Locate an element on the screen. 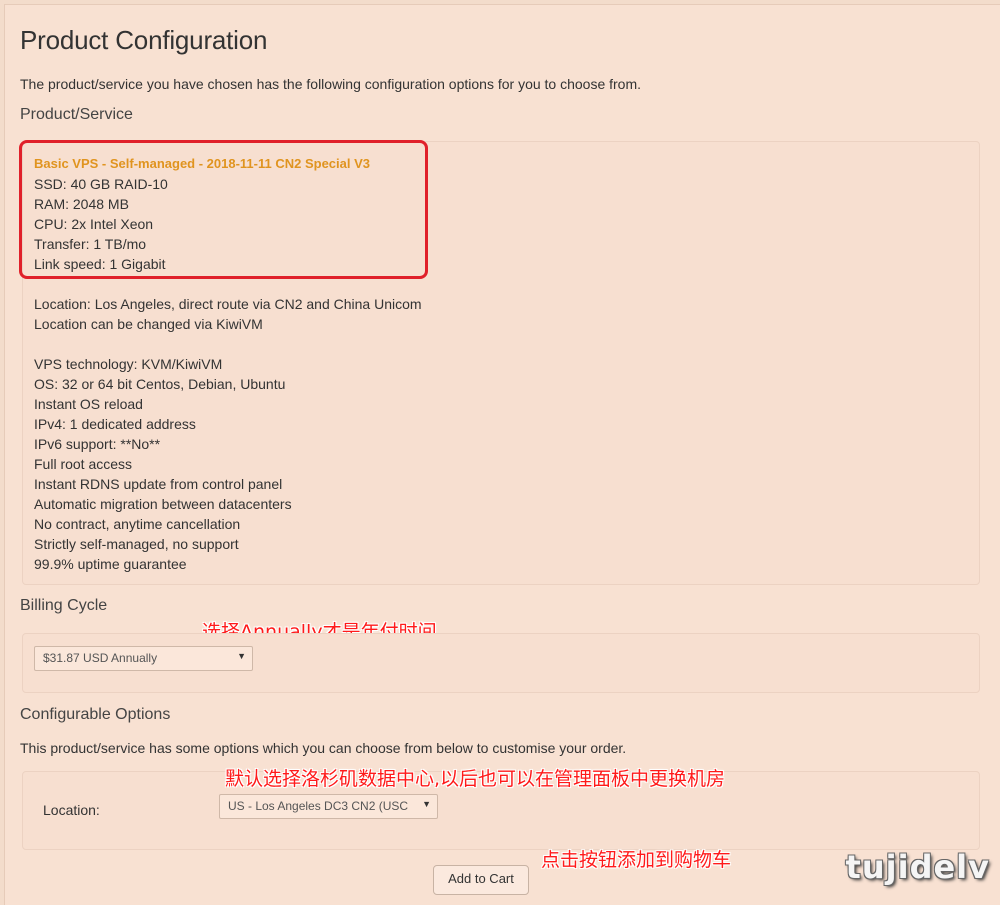 Image resolution: width=1000 pixels, height=905 pixels. billing-cycle-select: $31.87 USD Annually ▼ is located at coordinates (143, 658).